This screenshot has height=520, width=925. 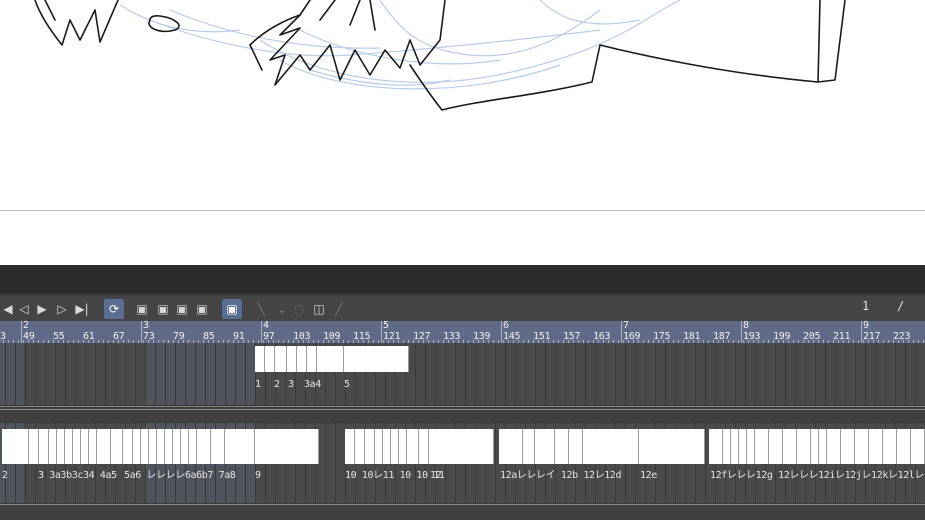 What do you see at coordinates (291, 384) in the screenshot?
I see `cel-label: 3` at bounding box center [291, 384].